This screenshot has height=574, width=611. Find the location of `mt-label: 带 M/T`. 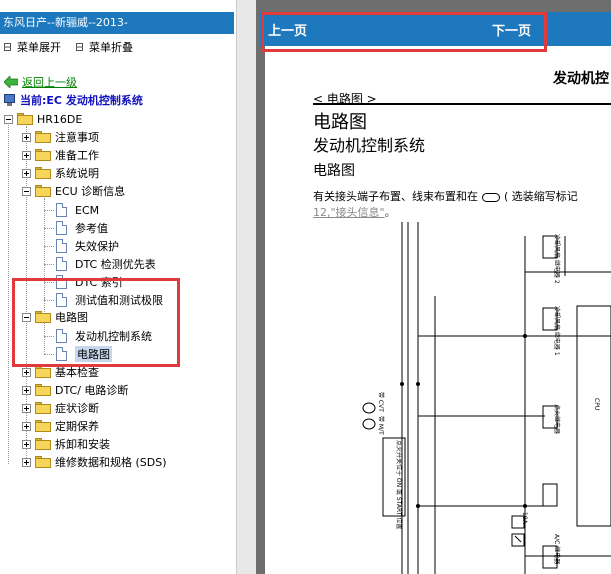

mt-label: 带 M/T is located at coordinates (381, 425).